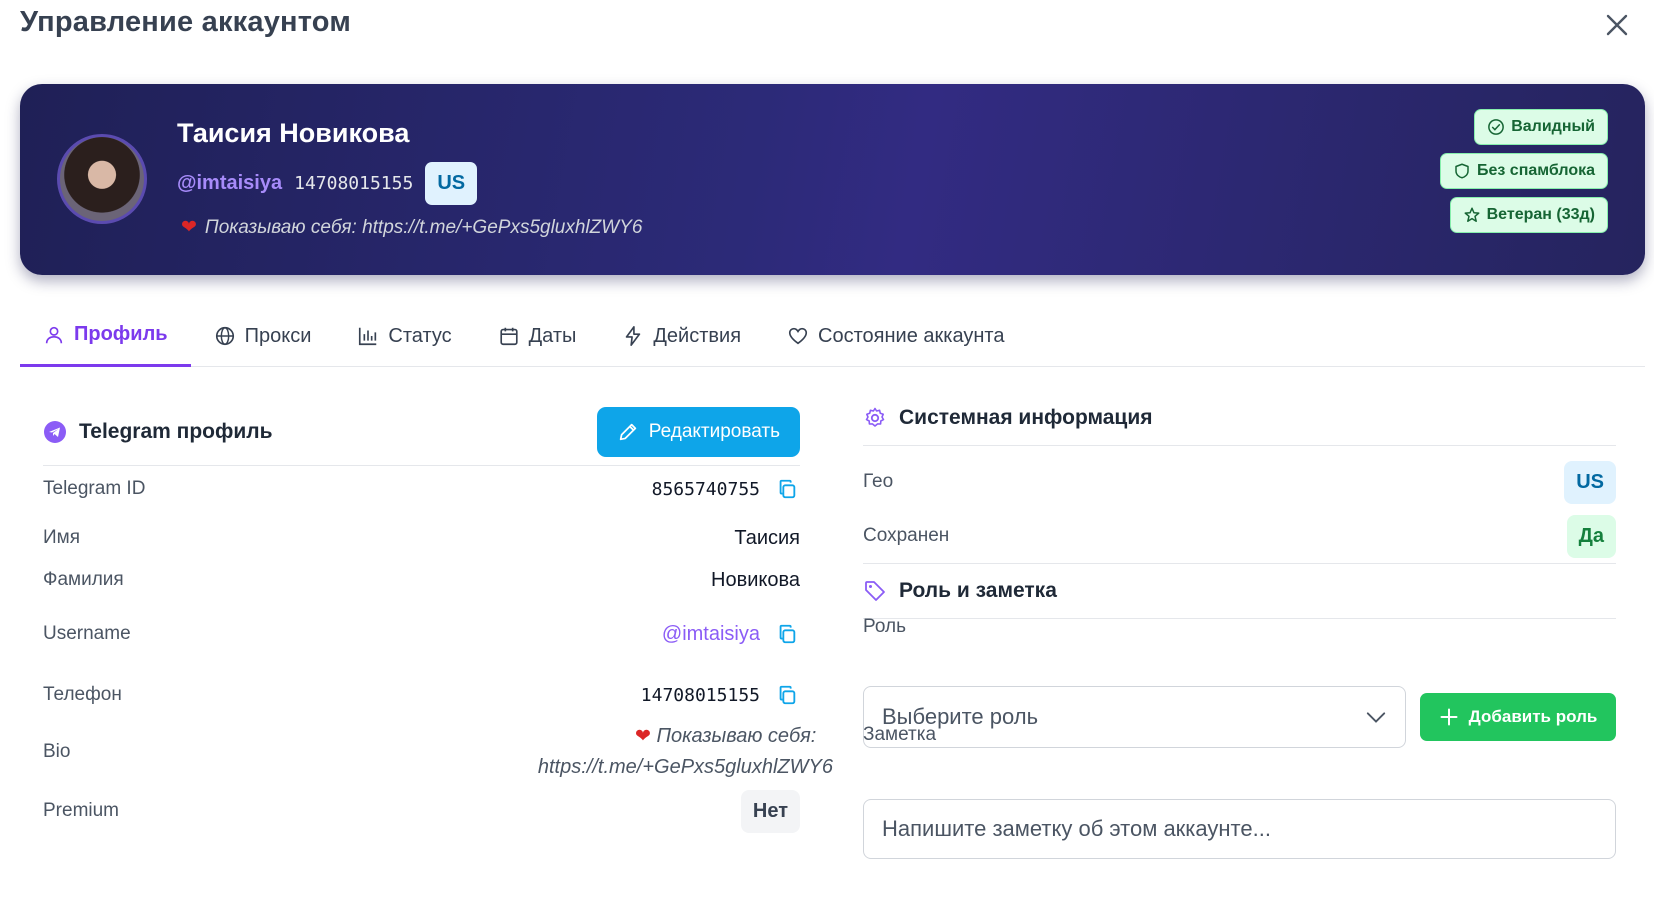  I want to click on field-first-name: Имя Таисия, so click(421, 537).